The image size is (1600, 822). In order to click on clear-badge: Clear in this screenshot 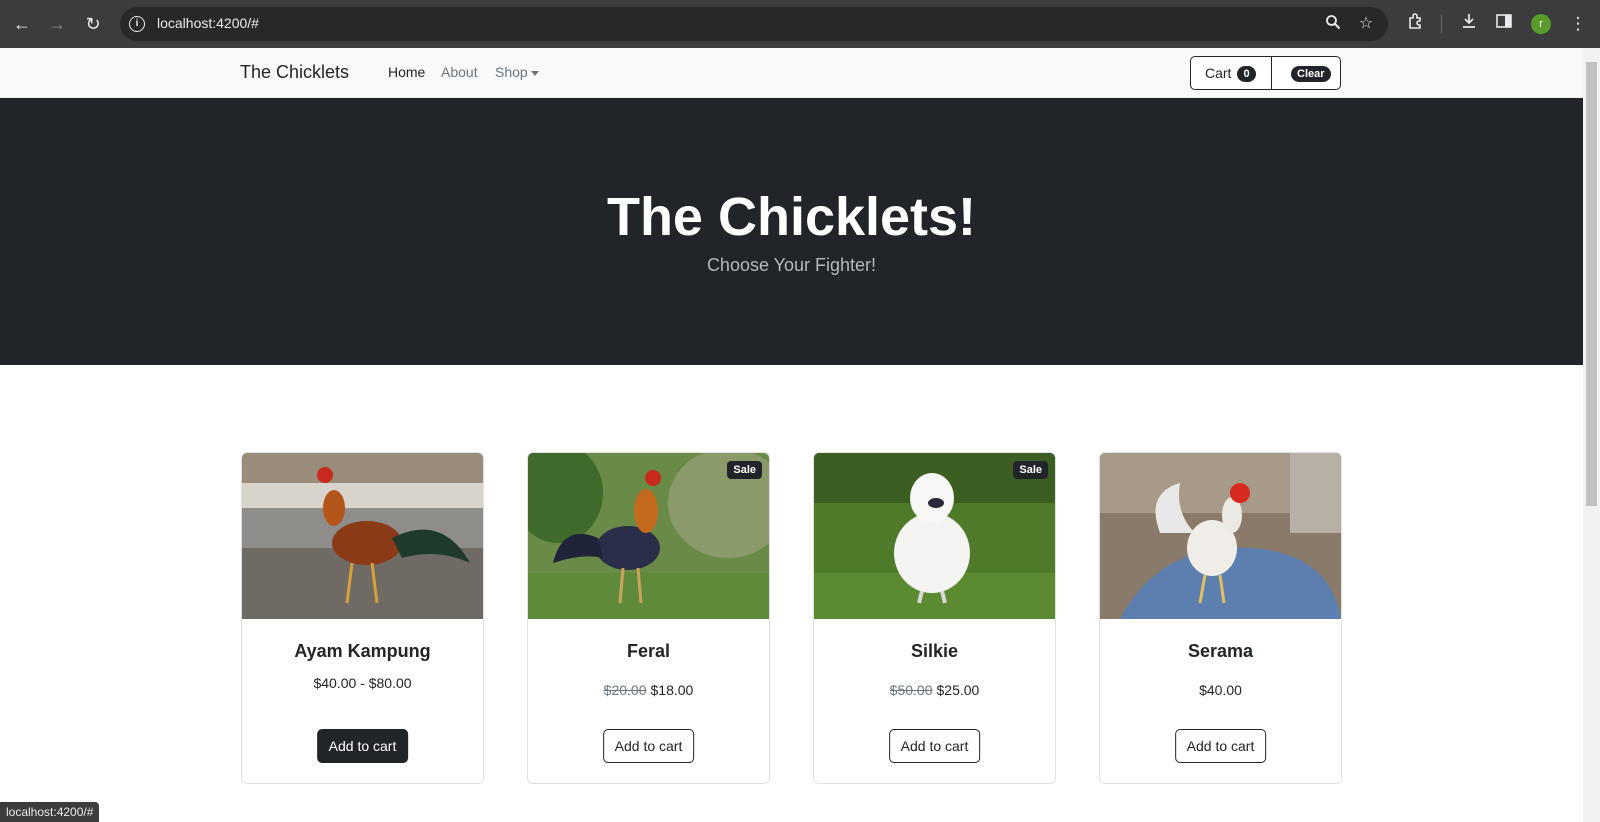, I will do `click(1311, 74)`.